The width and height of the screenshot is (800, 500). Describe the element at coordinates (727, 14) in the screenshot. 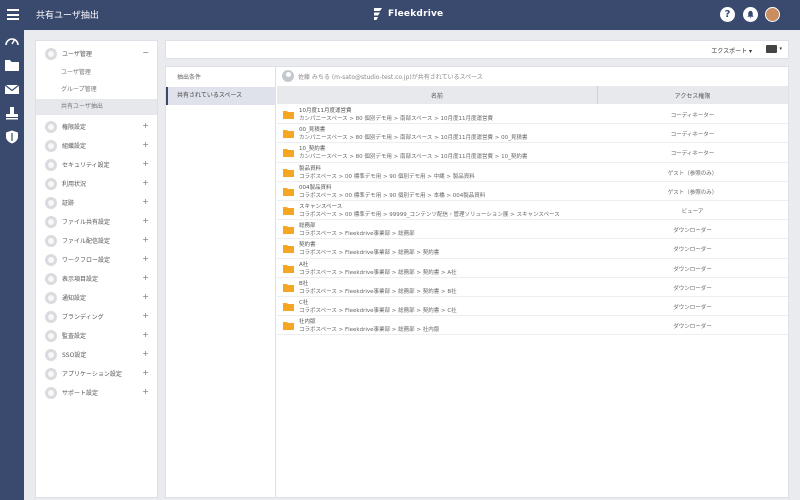

I see `help-icon: ?` at that location.